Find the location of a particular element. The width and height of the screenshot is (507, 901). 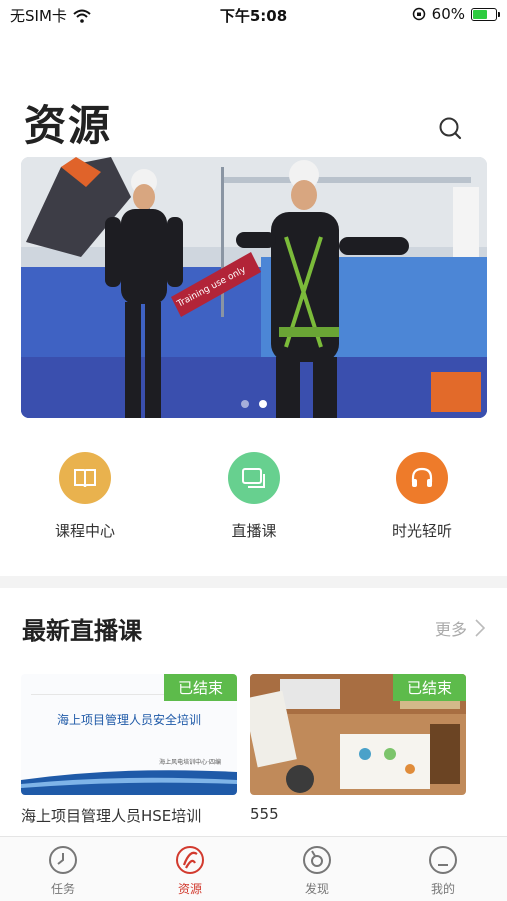

quick-label: 时光轻听 is located at coordinates (421, 531).